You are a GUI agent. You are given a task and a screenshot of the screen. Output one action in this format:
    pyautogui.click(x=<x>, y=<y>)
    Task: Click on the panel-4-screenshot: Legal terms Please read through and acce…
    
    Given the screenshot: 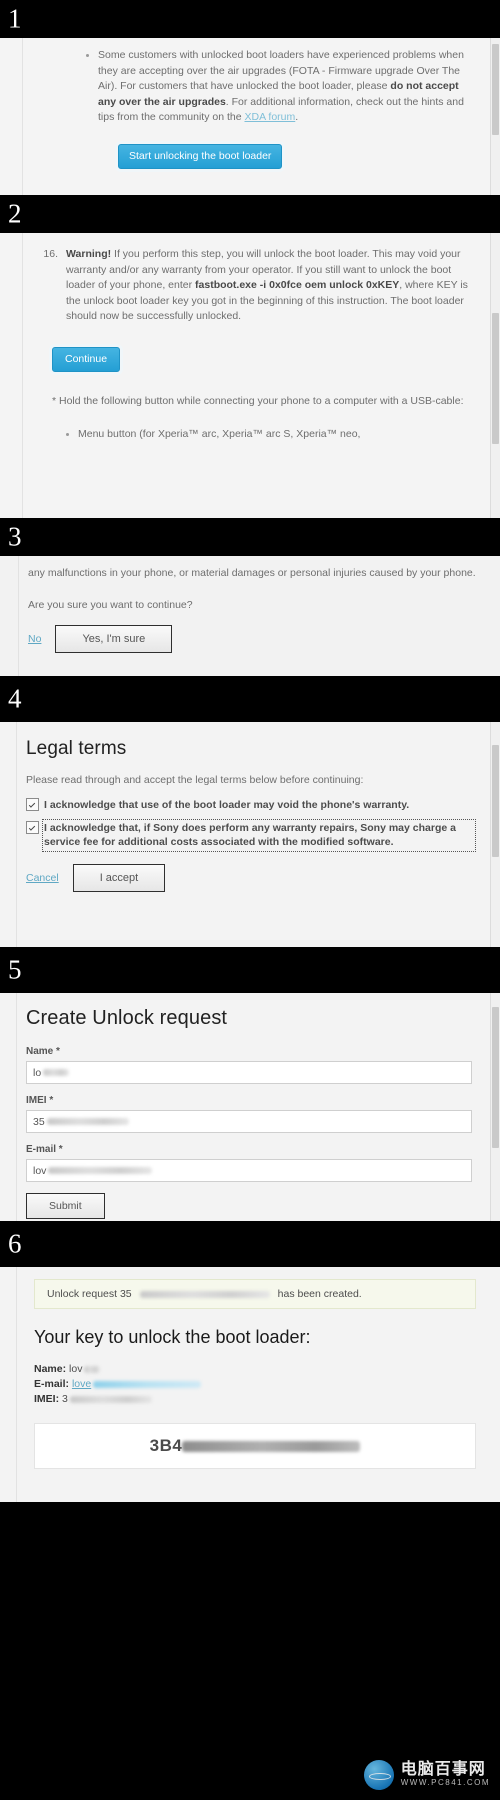 What is the action you would take?
    pyautogui.click(x=250, y=834)
    